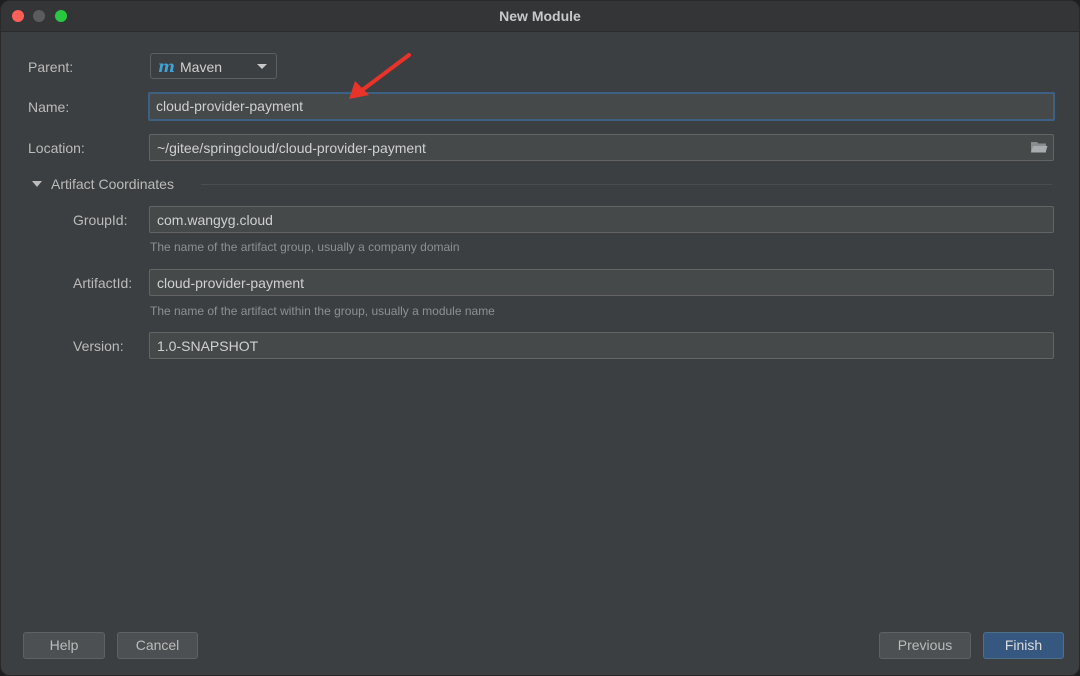  I want to click on title-bar: New Module, so click(540, 16).